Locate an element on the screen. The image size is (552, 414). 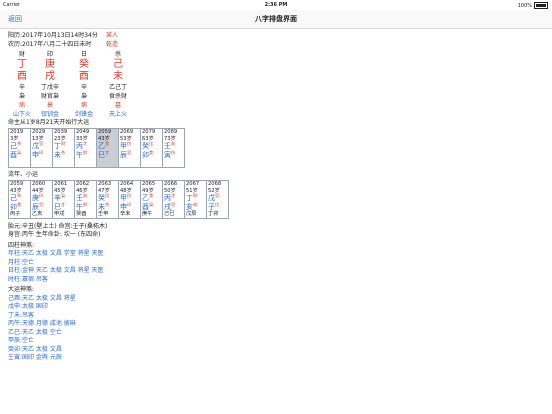
dayun-year: 2029 is located at coordinates (39, 132).